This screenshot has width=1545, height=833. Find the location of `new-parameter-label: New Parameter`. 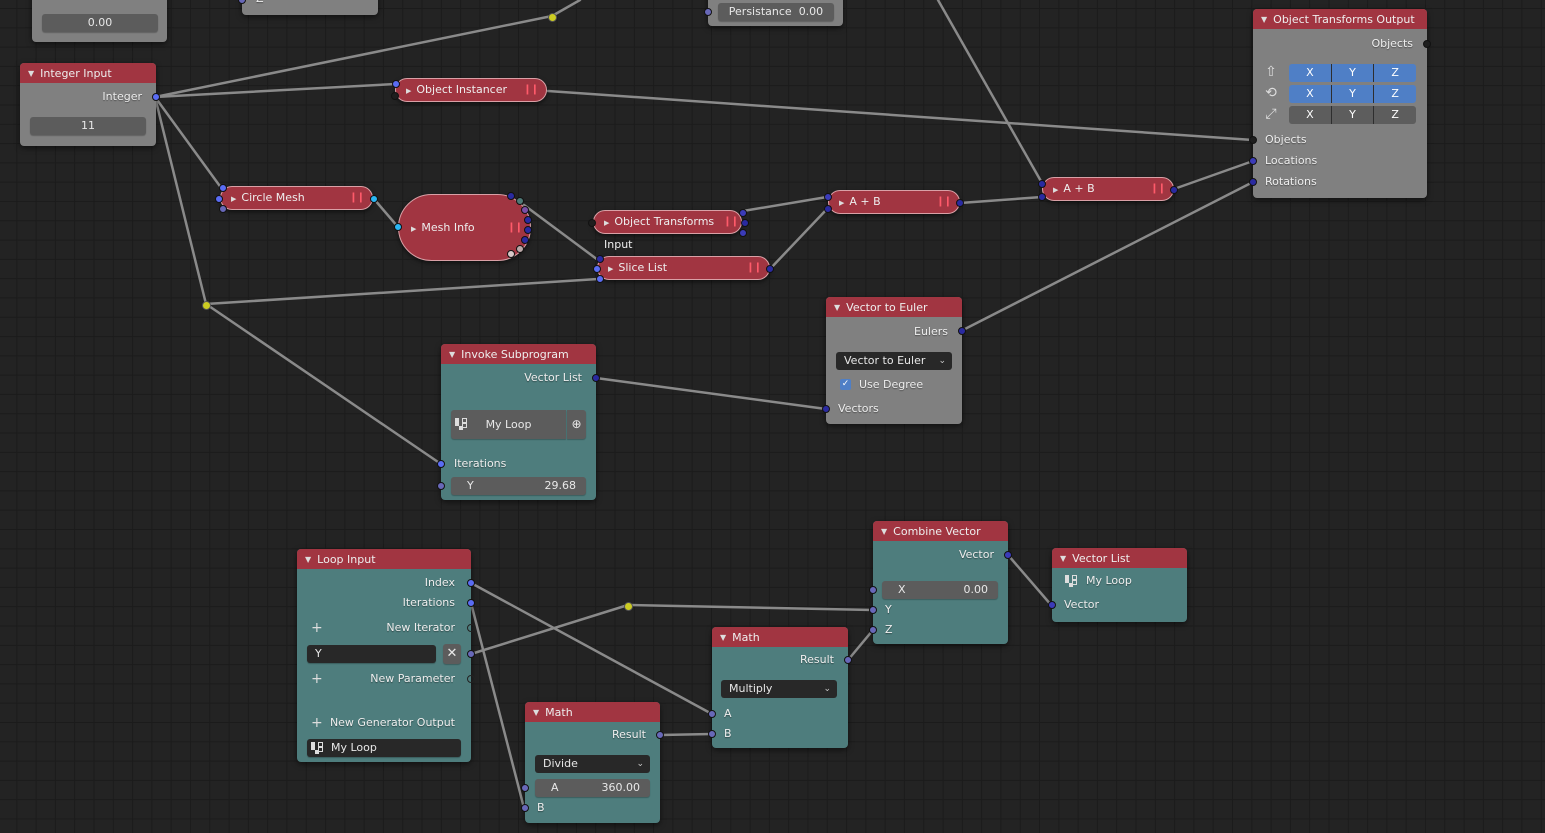

new-parameter-label: New Parameter is located at coordinates (384, 679).